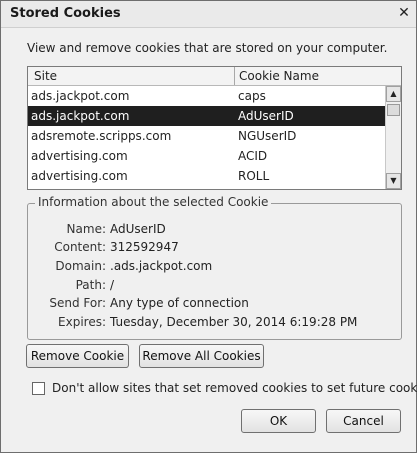  What do you see at coordinates (45, 76) in the screenshot?
I see `column-header-site: Site` at bounding box center [45, 76].